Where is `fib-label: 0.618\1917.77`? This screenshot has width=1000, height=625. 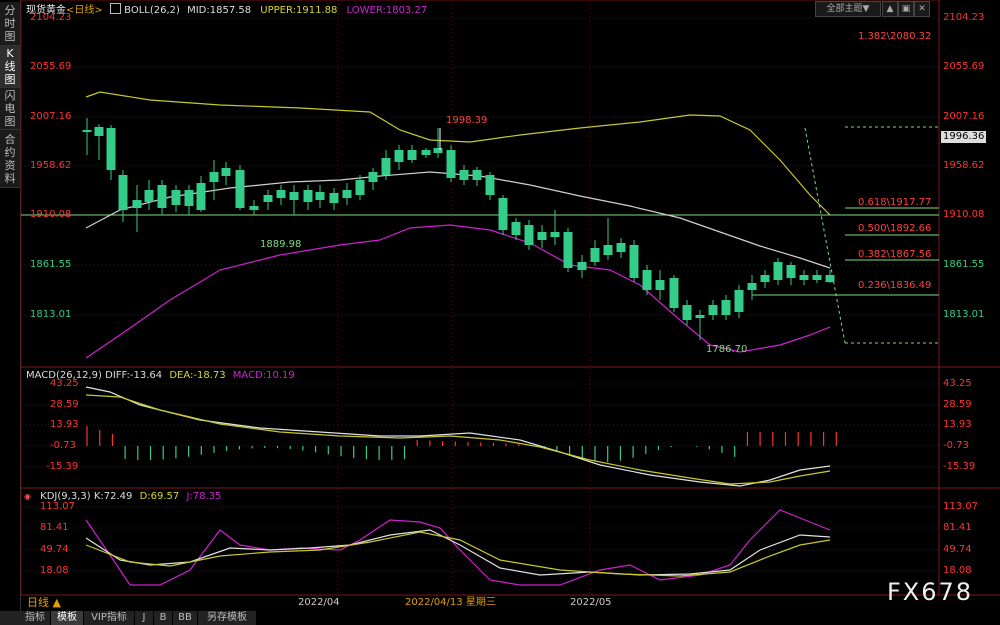
fib-label: 0.618\1917.77 is located at coordinates (895, 202).